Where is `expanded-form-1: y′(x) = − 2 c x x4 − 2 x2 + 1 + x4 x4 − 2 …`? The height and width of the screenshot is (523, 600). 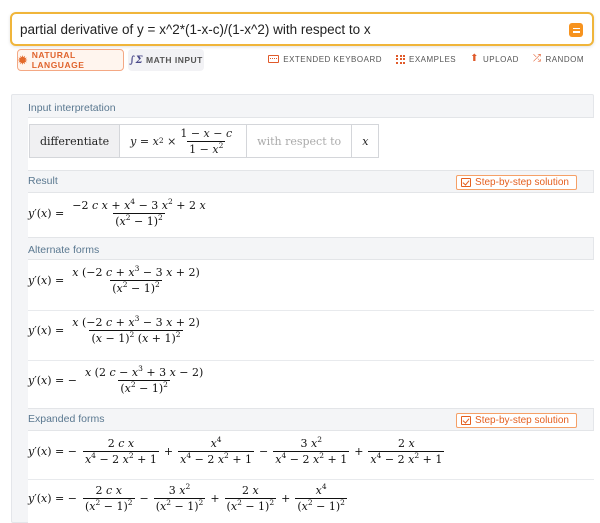 expanded-form-1: y′(x) = − 2 c x x4 − 2 x2 + 1 + x4 x4 − 2 … is located at coordinates (236, 450).